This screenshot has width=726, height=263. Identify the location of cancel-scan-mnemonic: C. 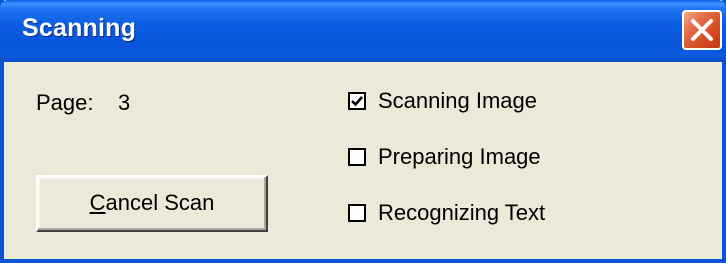
(97, 202).